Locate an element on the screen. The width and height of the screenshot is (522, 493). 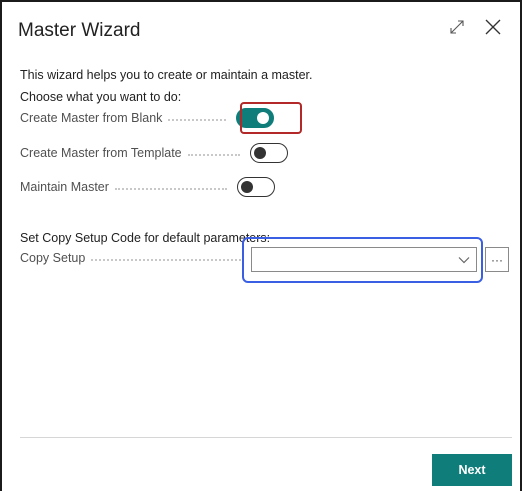
choose-heading: Choose what you want to do: is located at coordinates (101, 97).